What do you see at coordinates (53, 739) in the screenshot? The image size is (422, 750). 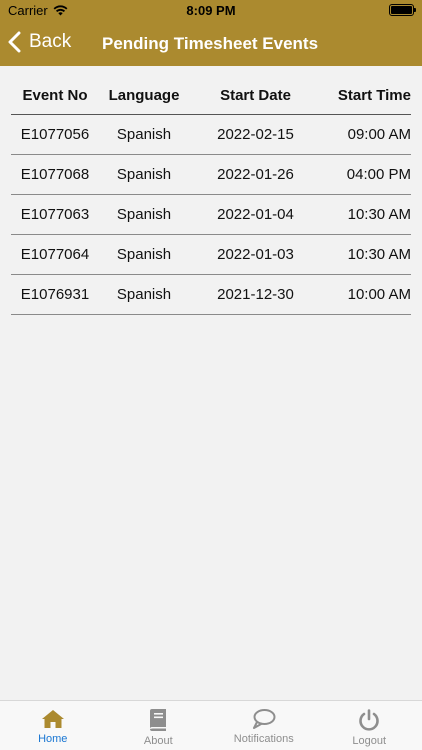 I see `tab-home-label: Home` at bounding box center [53, 739].